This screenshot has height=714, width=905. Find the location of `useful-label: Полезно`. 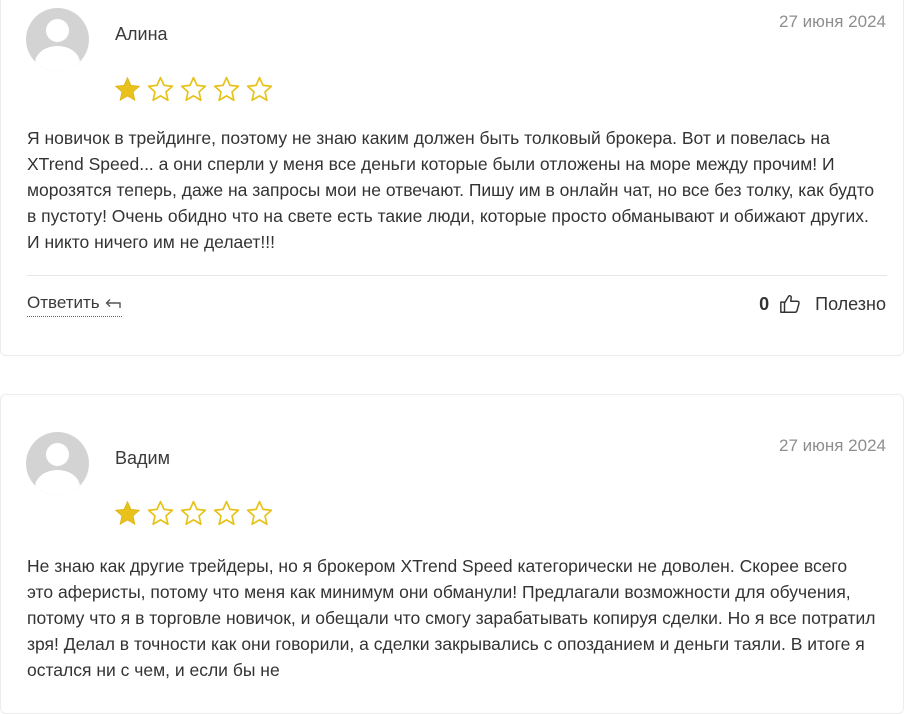

useful-label: Полезно is located at coordinates (850, 303).